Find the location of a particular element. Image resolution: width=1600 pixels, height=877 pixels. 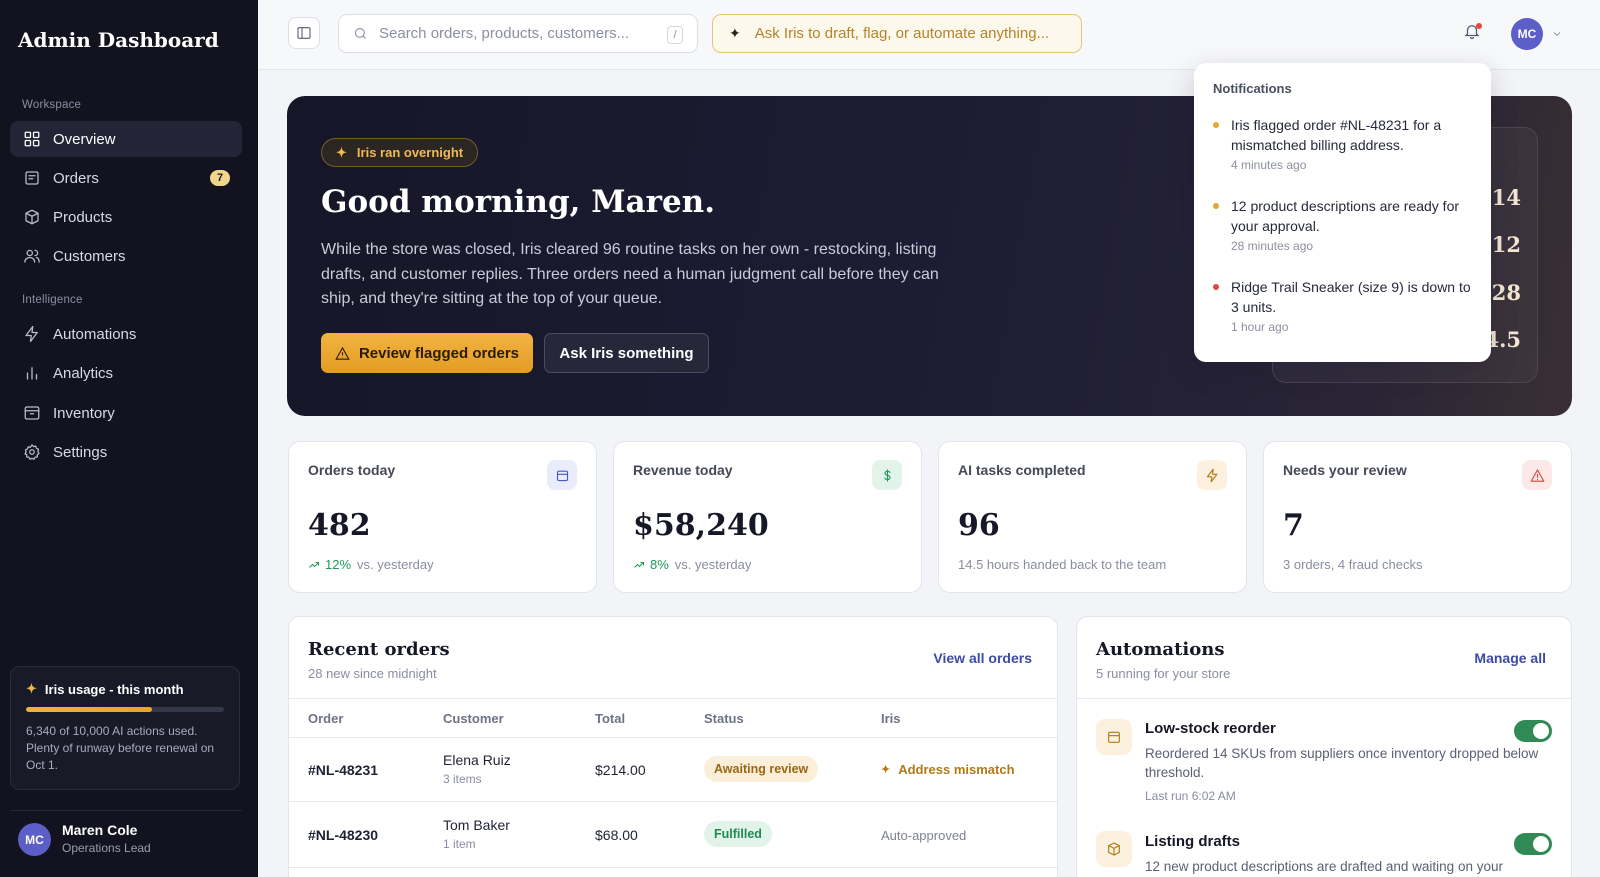

sidebar-item-settings: Settings is located at coordinates (126, 452).